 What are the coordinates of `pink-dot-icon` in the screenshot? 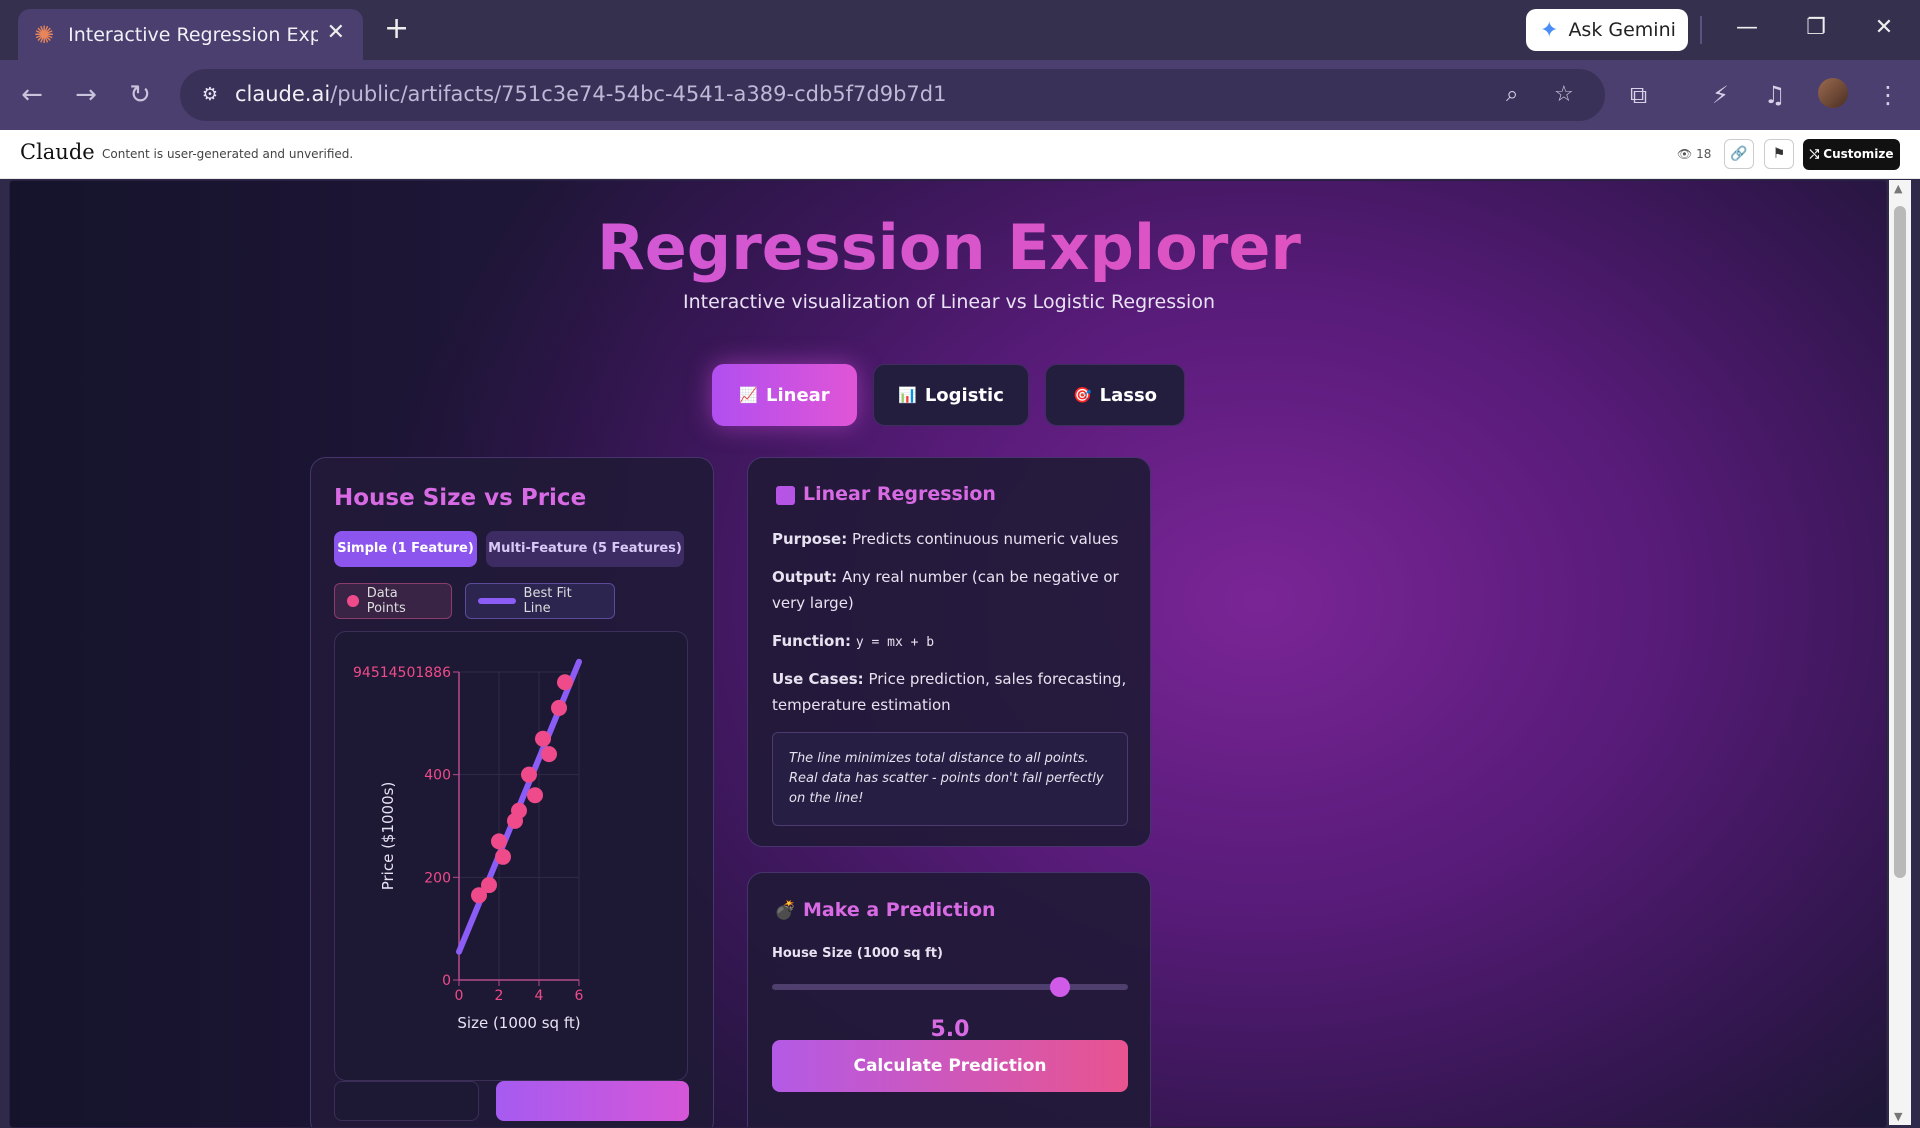 It's located at (353, 601).